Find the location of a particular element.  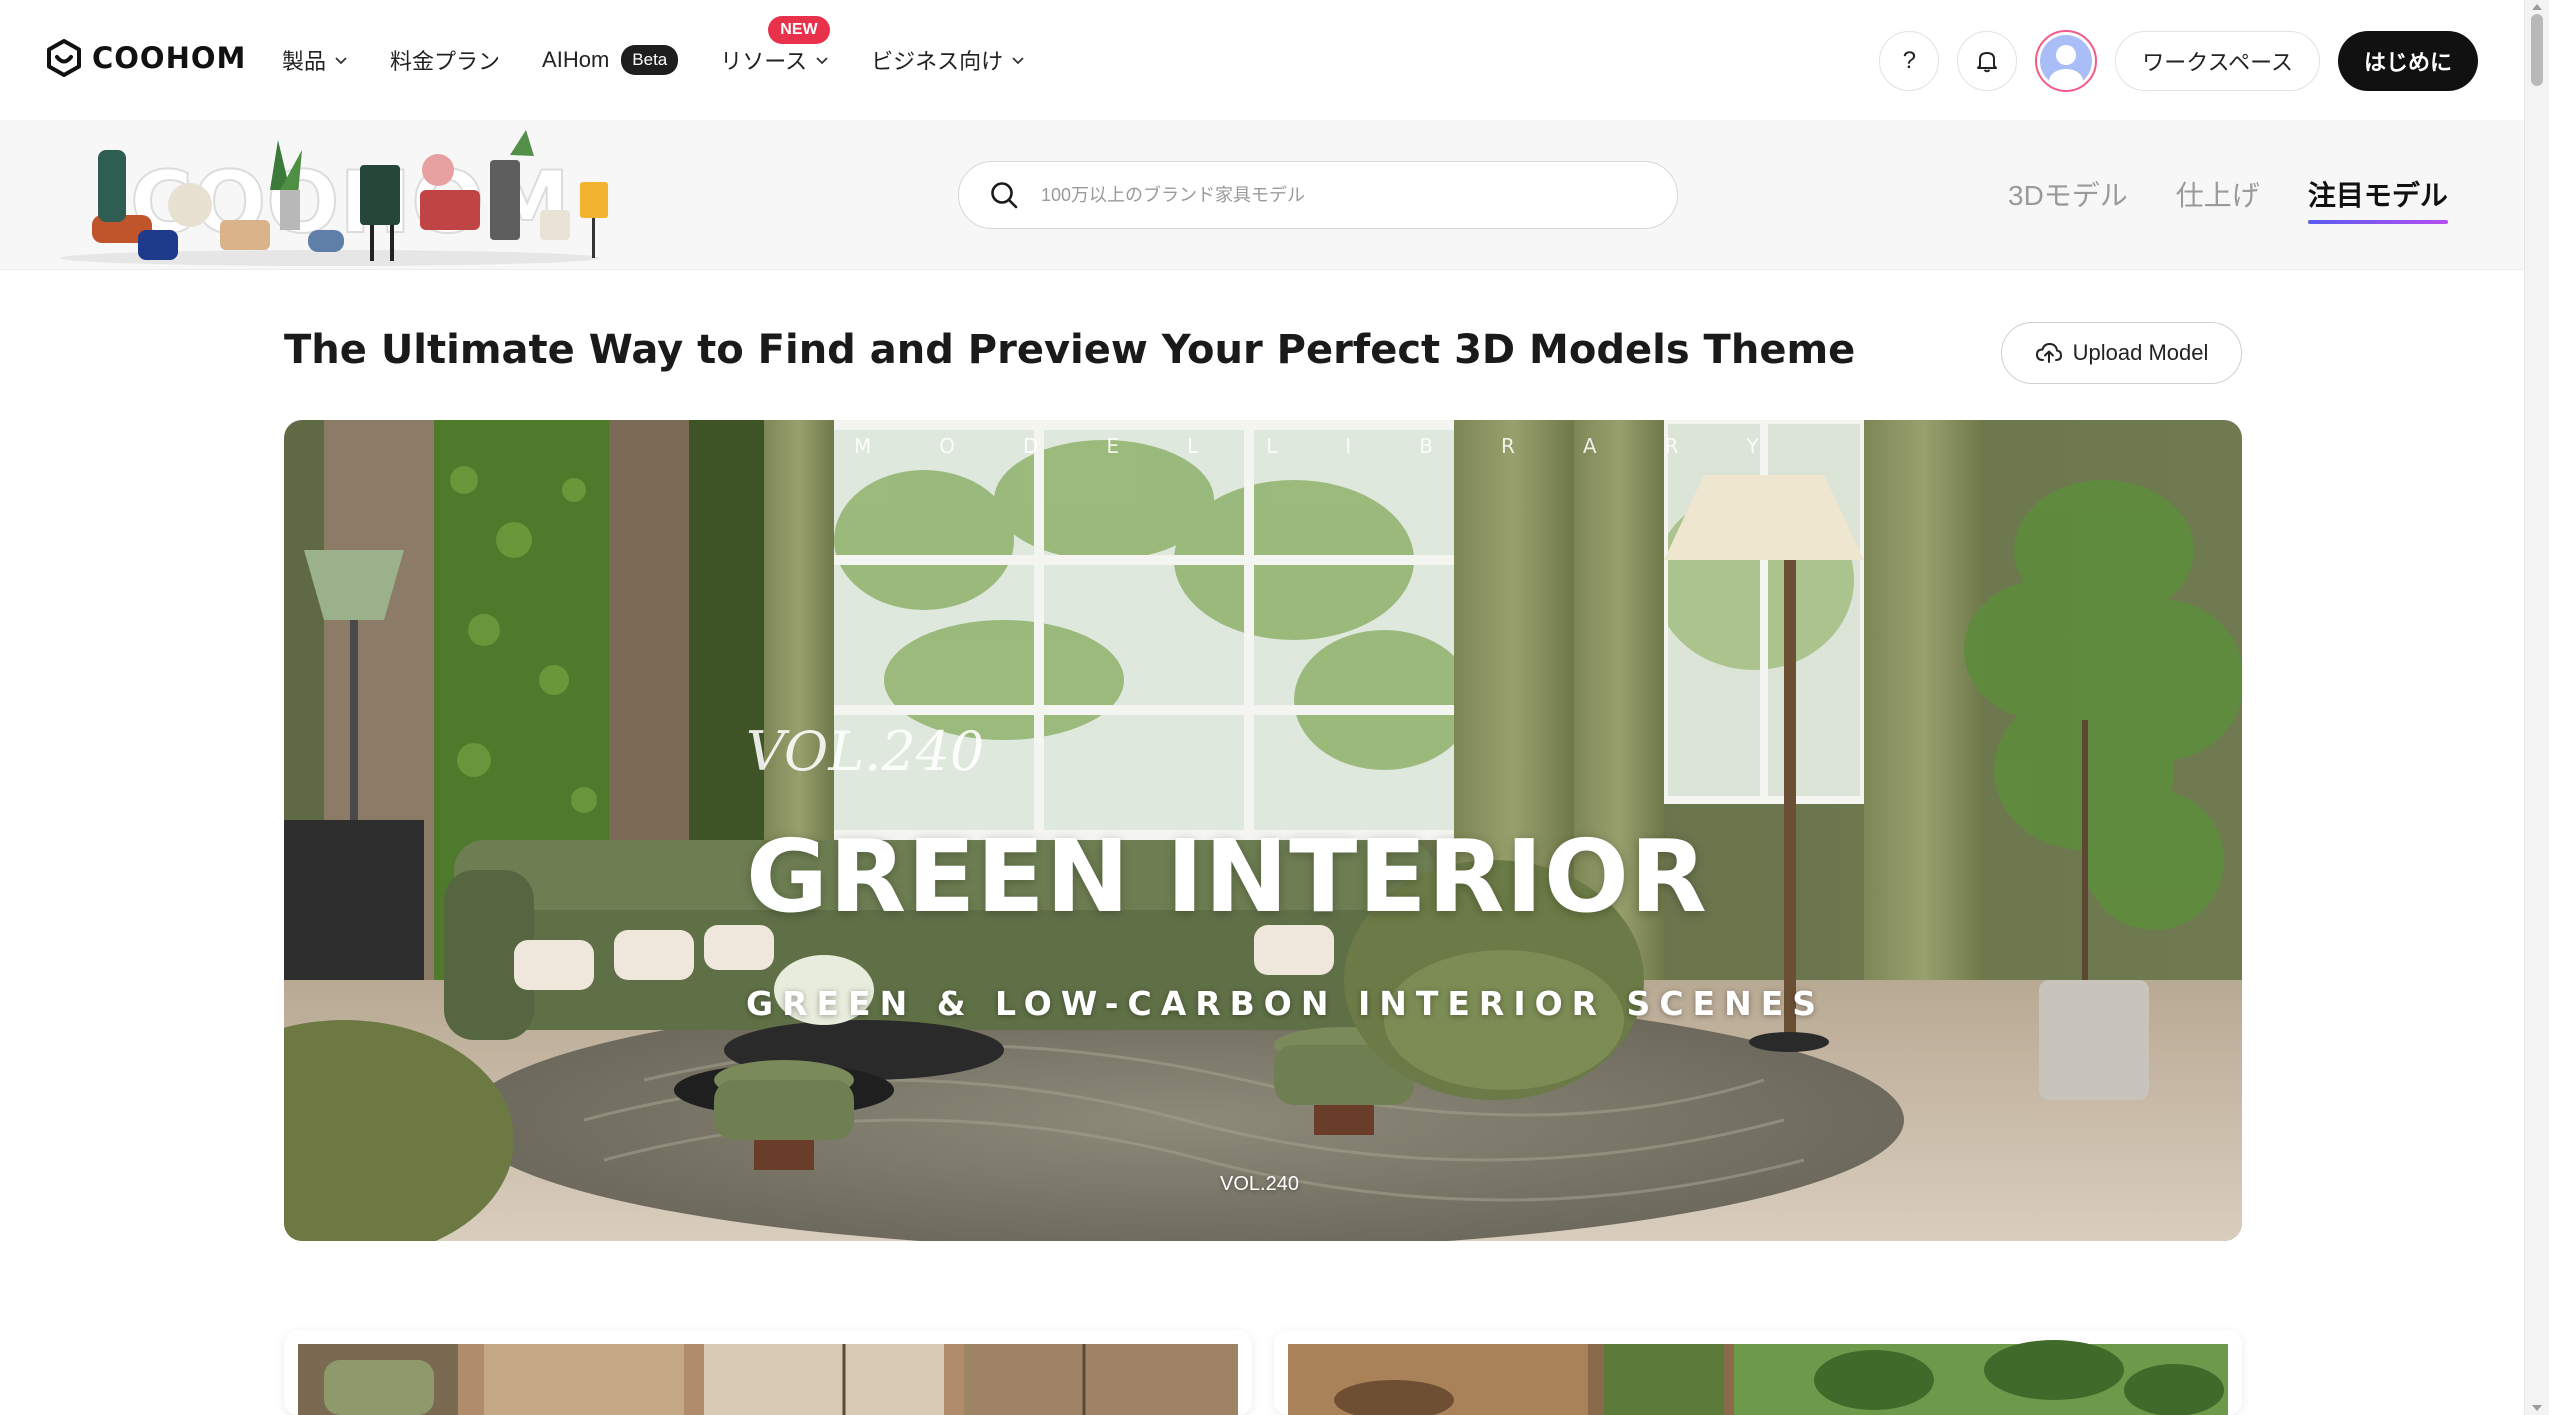

avatar-icon is located at coordinates (2066, 61).